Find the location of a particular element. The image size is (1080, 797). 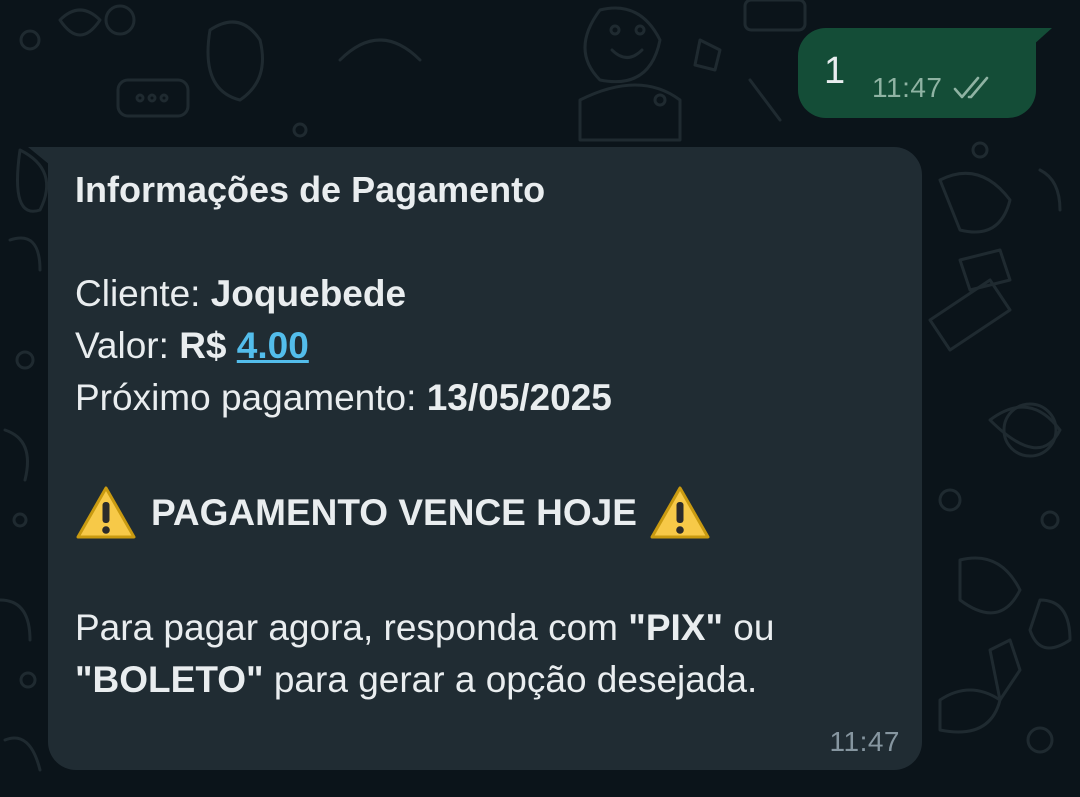

outgoing-message-meta: 11:47 is located at coordinates (933, 88).